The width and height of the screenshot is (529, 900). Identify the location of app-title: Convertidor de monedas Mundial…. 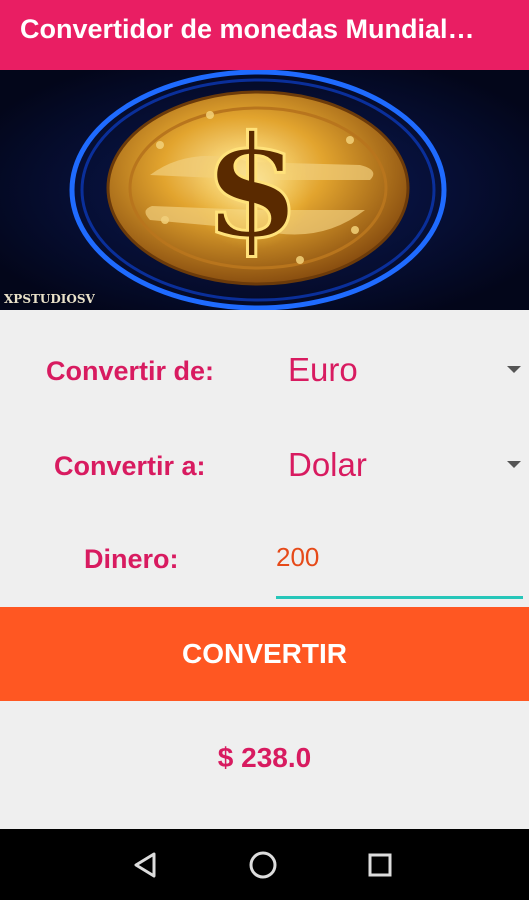
(247, 29).